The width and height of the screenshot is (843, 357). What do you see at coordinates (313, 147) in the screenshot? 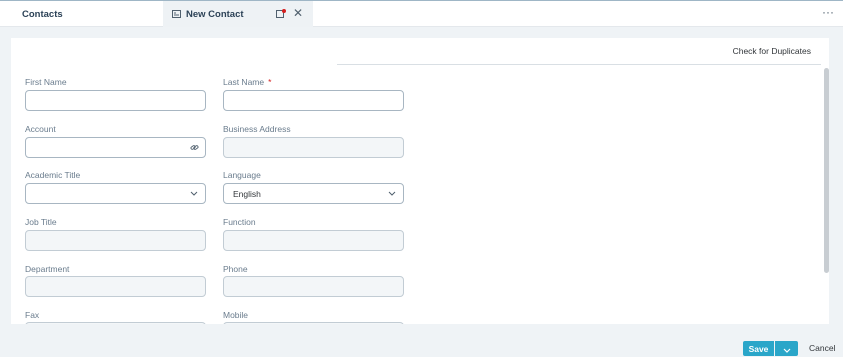
I see `business-address-input` at bounding box center [313, 147].